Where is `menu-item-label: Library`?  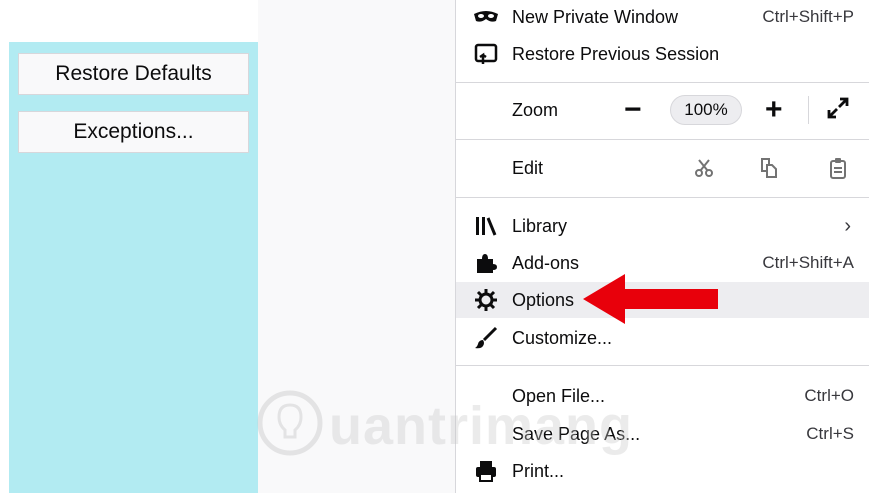 menu-item-label: Library is located at coordinates (540, 225).